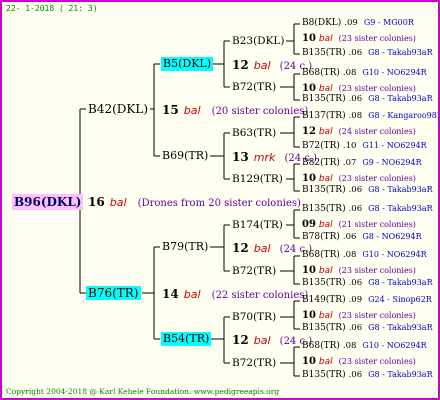 The height and width of the screenshot is (400, 440). Describe the element at coordinates (260, 111) in the screenshot. I see `sire-sisters: (20 sister colonies)` at that location.